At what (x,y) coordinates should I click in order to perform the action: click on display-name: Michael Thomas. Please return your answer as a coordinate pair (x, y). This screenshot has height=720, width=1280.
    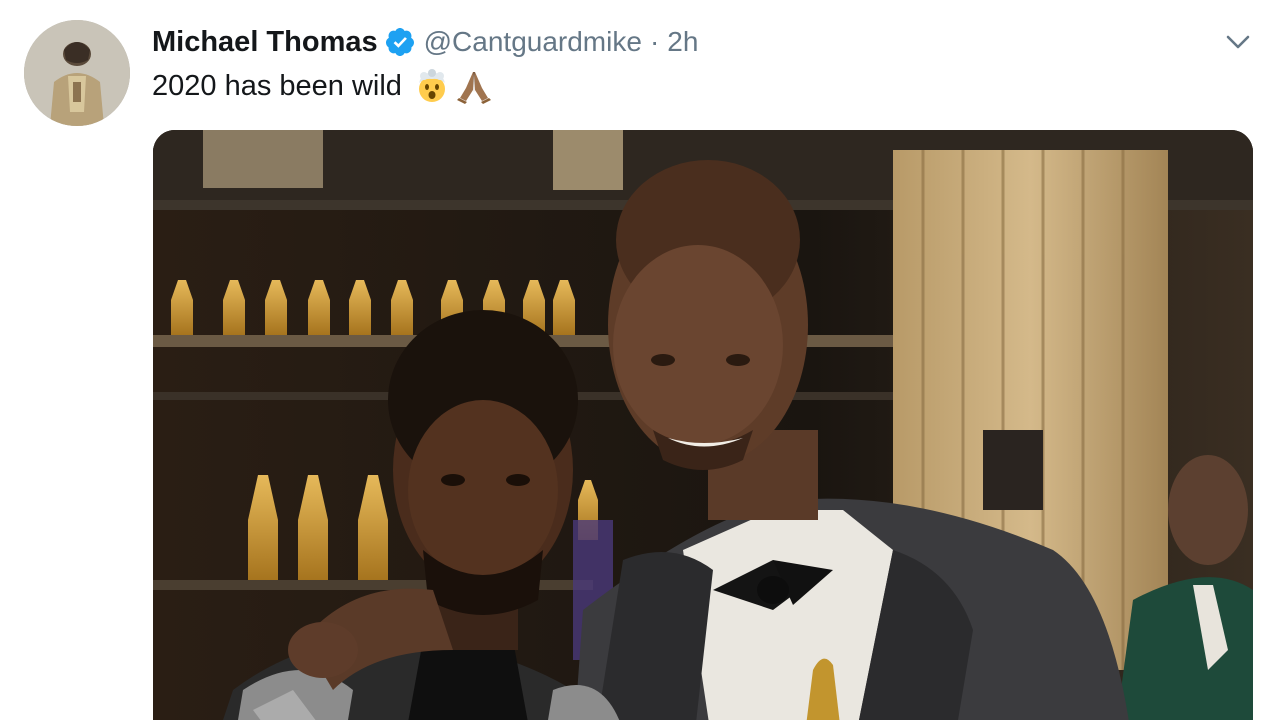
    Looking at the image, I should click on (265, 42).